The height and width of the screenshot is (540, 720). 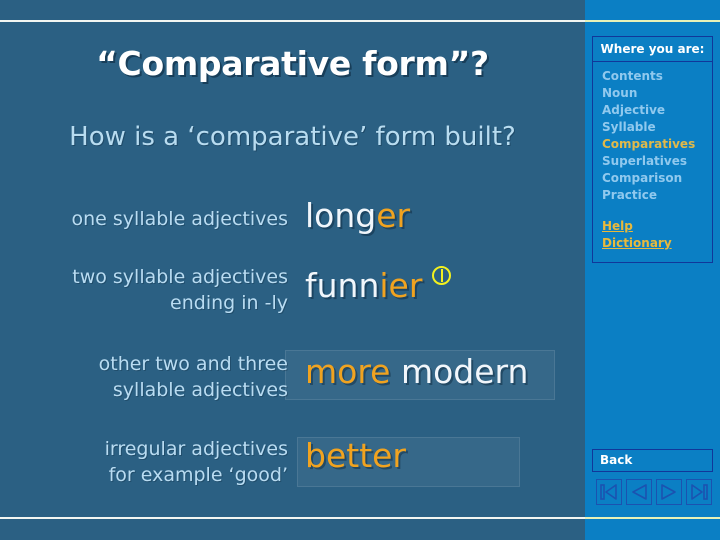 What do you see at coordinates (342, 285) in the screenshot?
I see `example-word-part: funn` at bounding box center [342, 285].